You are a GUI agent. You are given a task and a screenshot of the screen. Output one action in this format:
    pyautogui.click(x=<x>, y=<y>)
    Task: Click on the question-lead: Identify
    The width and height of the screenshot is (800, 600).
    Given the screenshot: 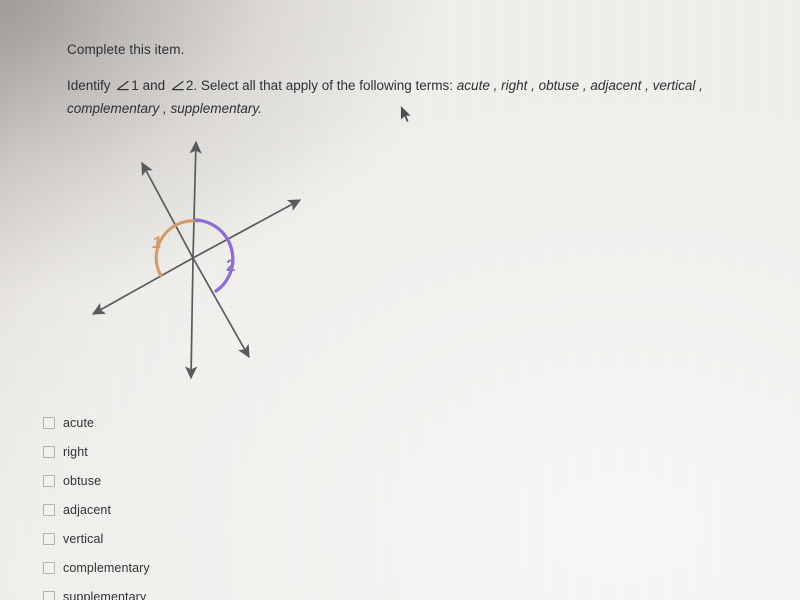 What is the action you would take?
    pyautogui.click(x=89, y=85)
    